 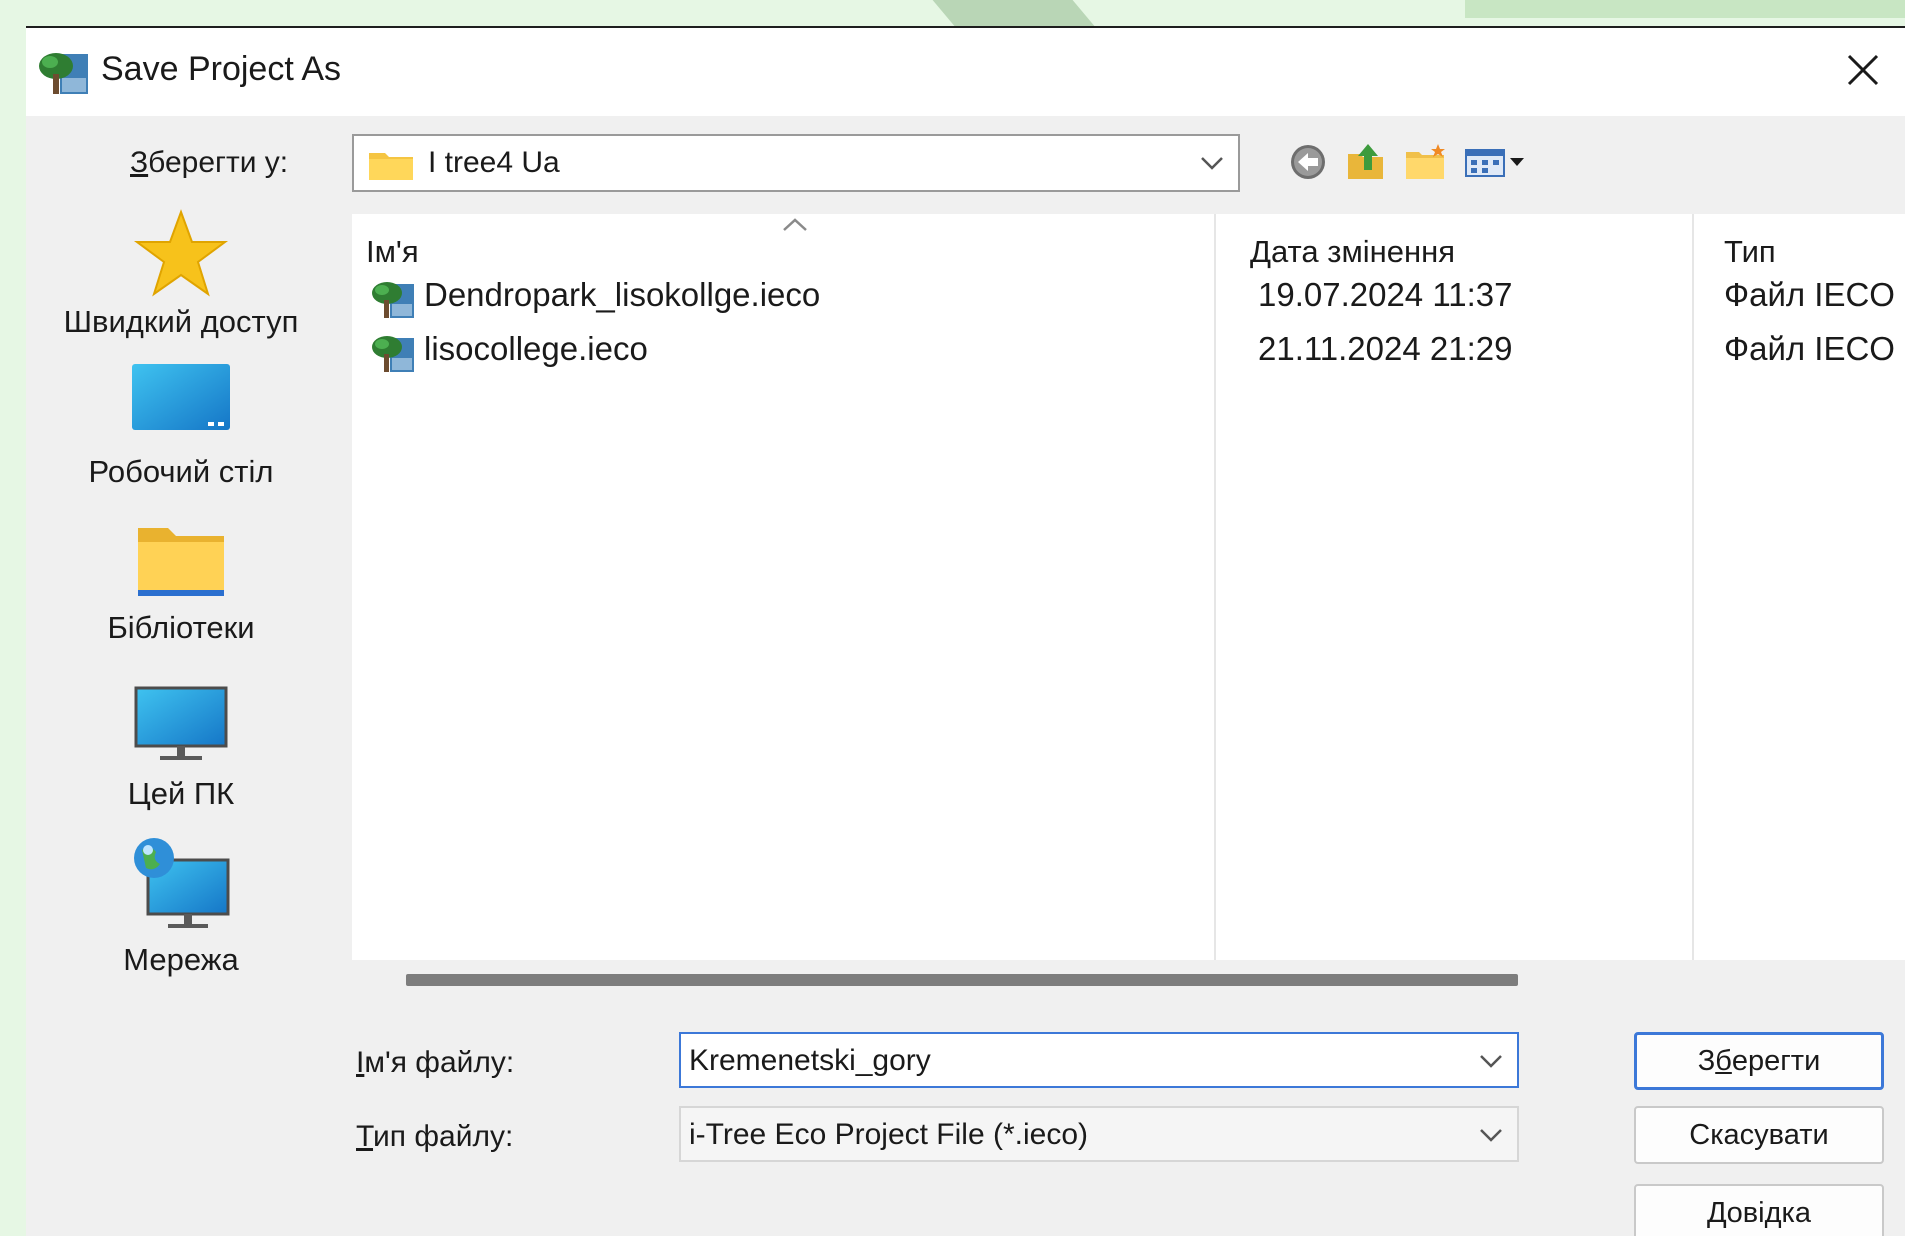 I want to click on close-icon, so click(x=1863, y=70).